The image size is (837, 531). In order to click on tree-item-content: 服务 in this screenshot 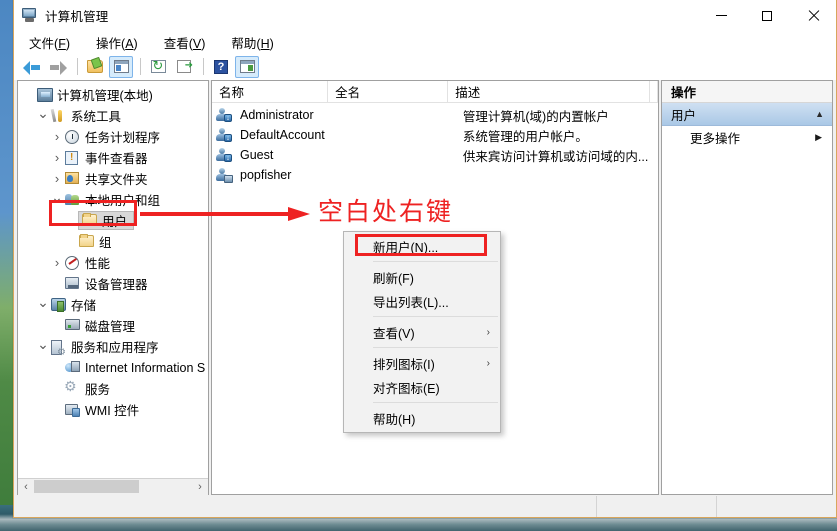, I will do `click(87, 388)`.